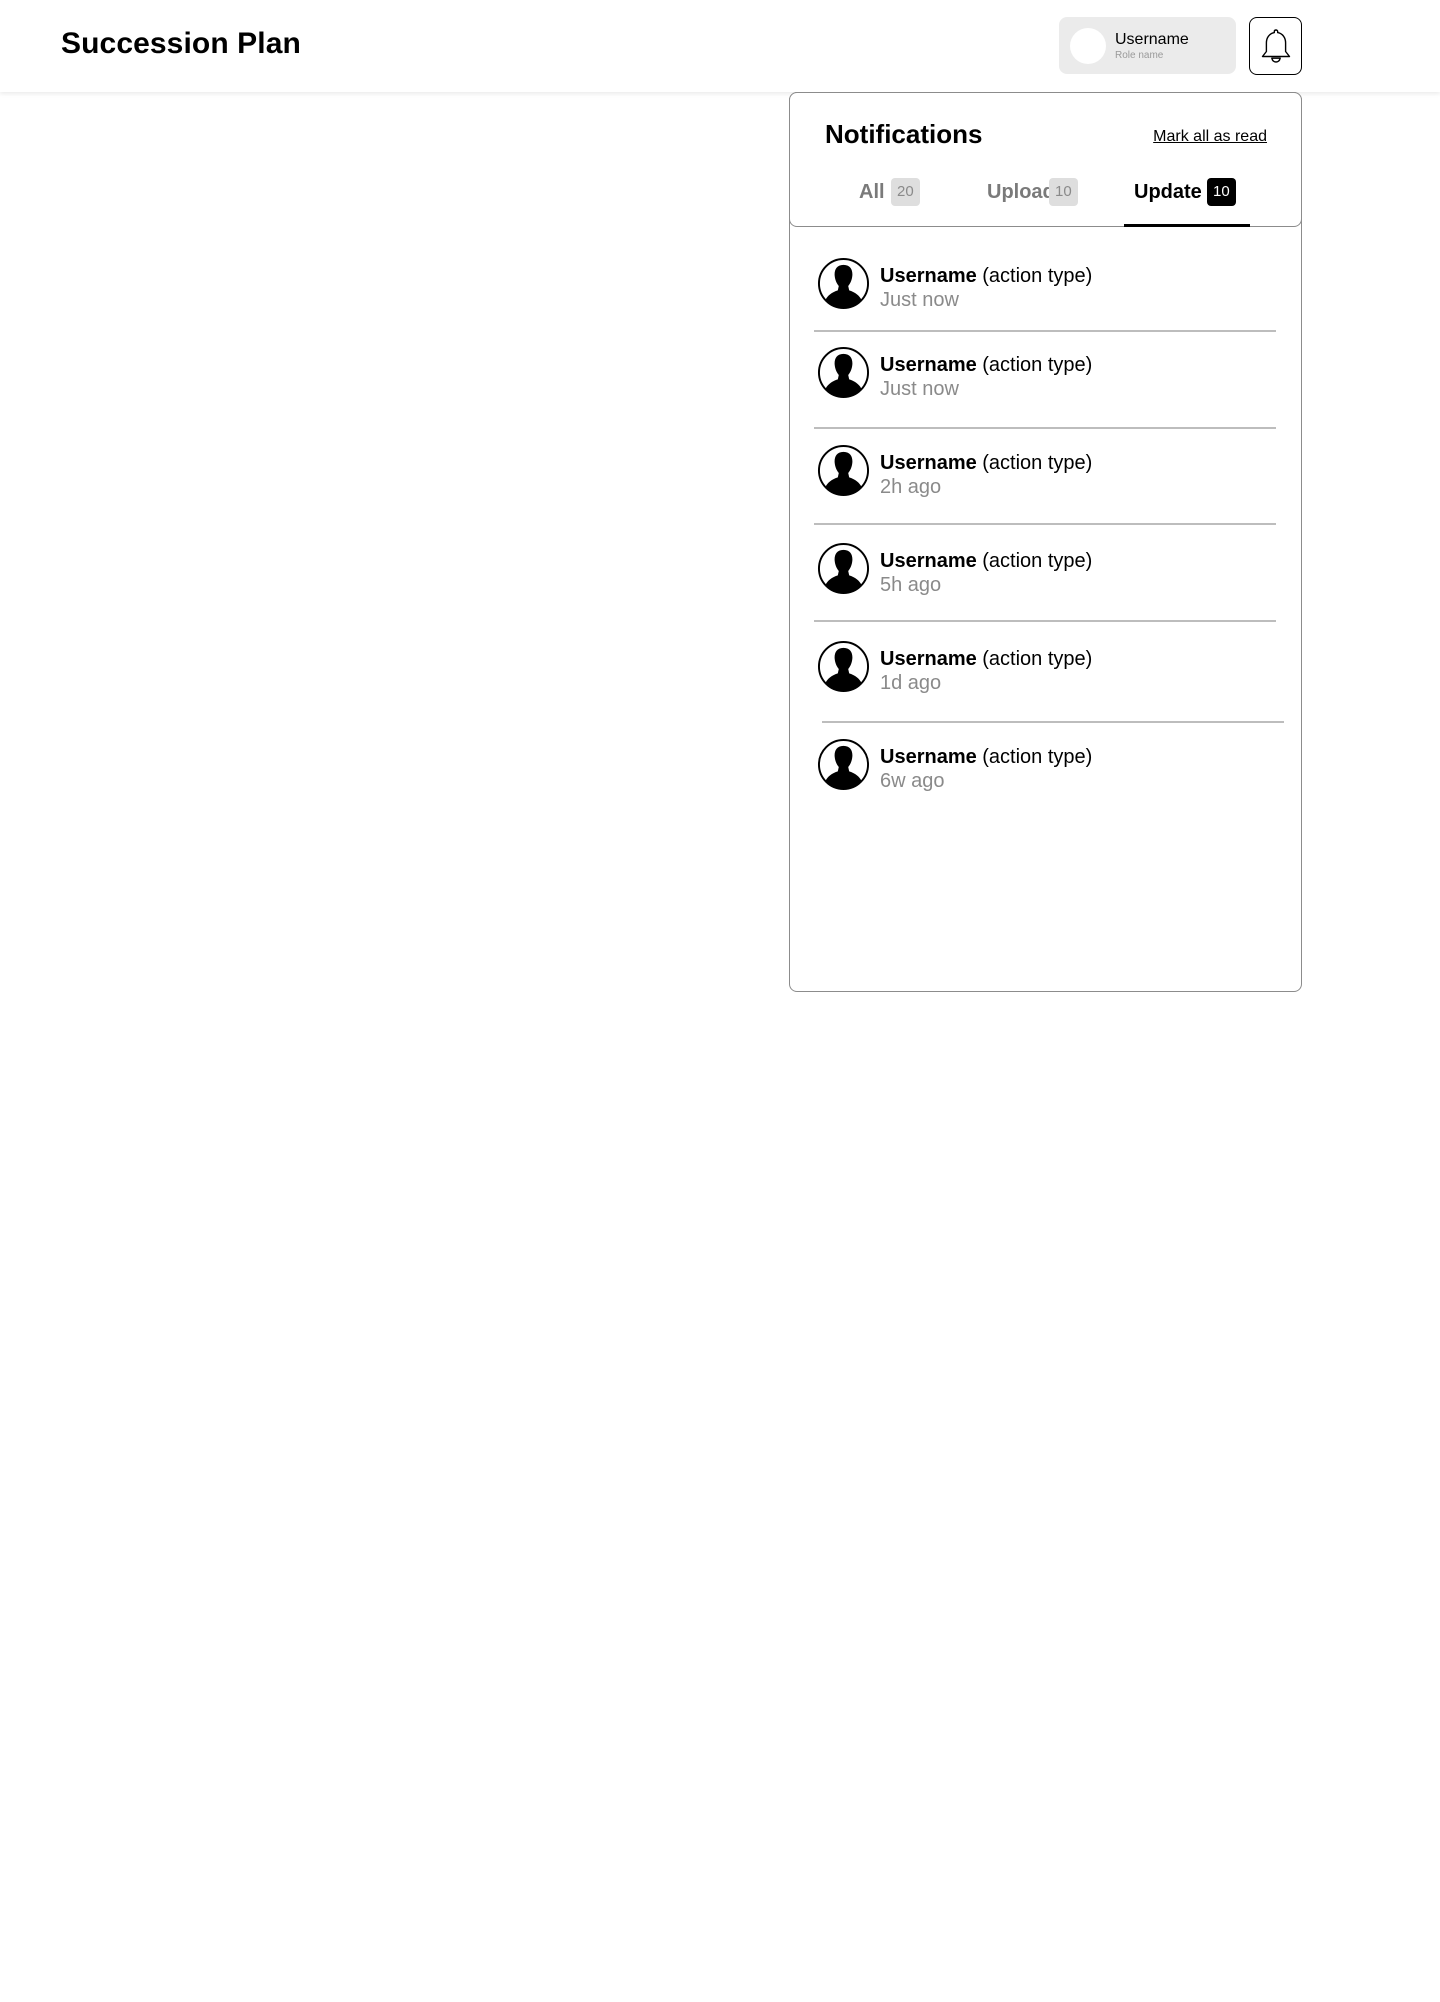  What do you see at coordinates (1210, 137) in the screenshot?
I see `mark-all-read-link: Mark all as read` at bounding box center [1210, 137].